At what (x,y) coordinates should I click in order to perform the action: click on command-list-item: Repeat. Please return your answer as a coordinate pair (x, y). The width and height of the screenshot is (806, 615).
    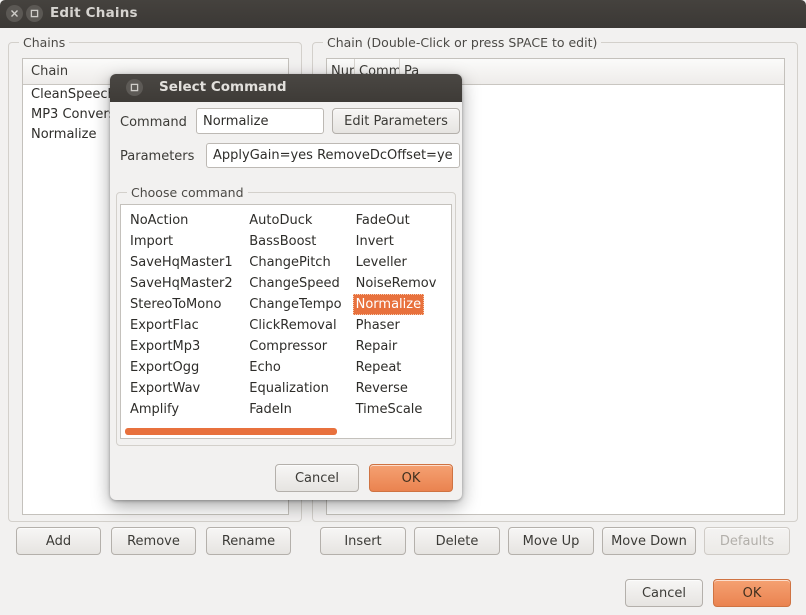
    Looking at the image, I should click on (403, 367).